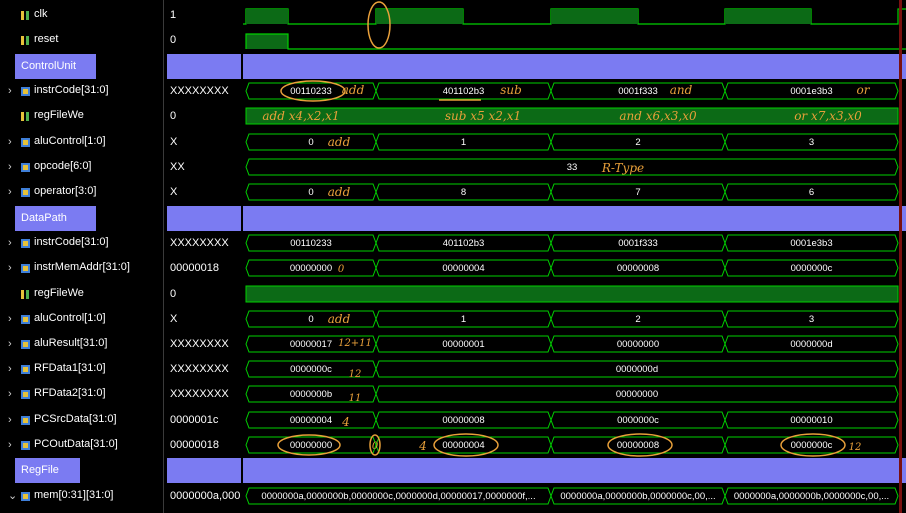  I want to click on dp-pcoutdata-wave-value-label: 0000000c, so click(812, 445).